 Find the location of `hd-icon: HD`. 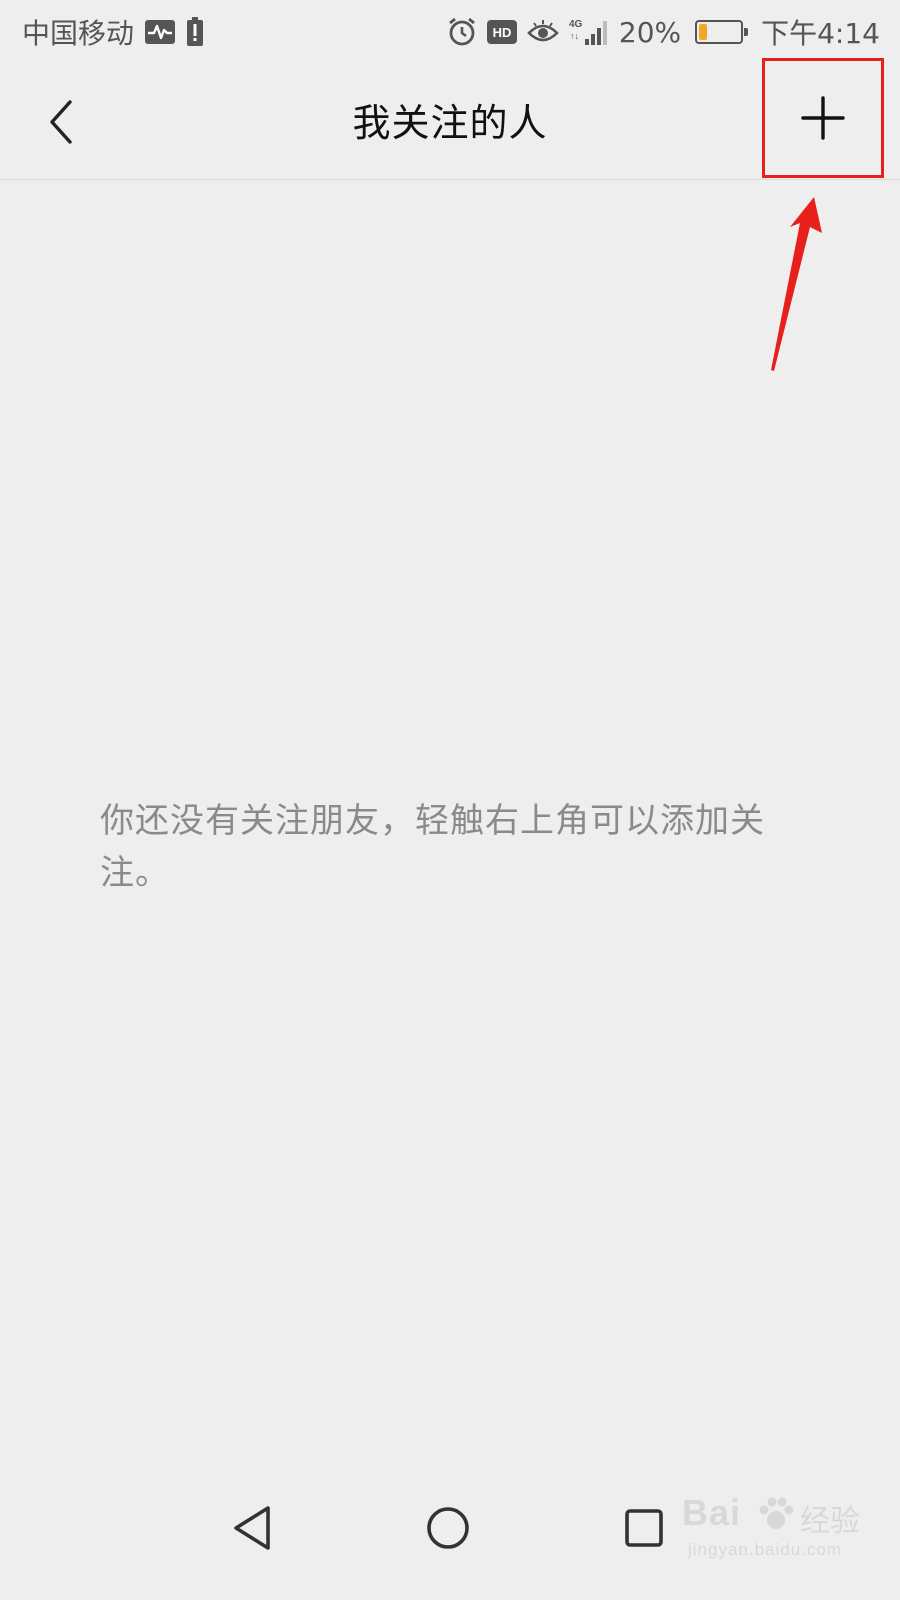

hd-icon: HD is located at coordinates (501, 32).